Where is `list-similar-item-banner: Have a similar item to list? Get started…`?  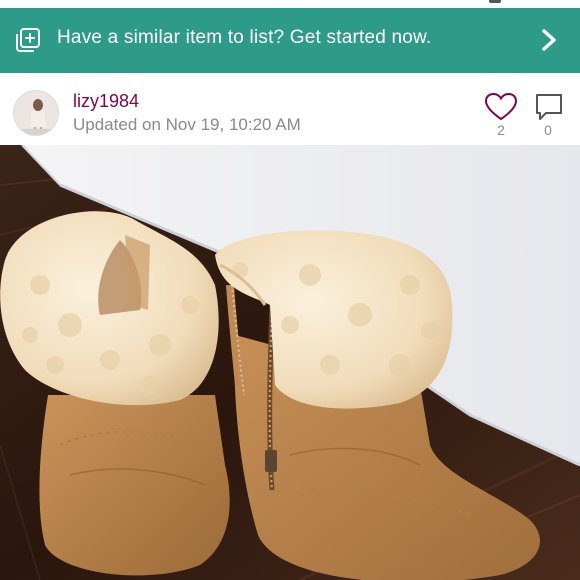 list-similar-item-banner: Have a similar item to list? Get started… is located at coordinates (290, 40).